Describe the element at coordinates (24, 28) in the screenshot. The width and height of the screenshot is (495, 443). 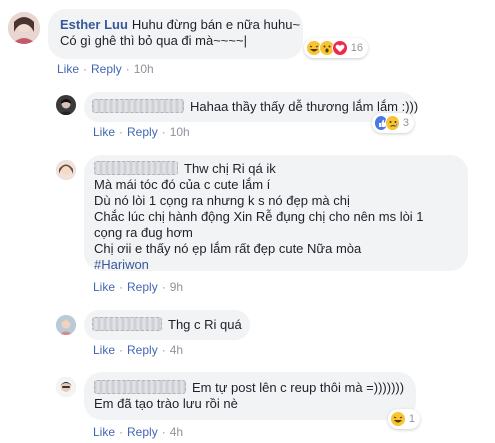
I see `avatar-esther-luu` at that location.